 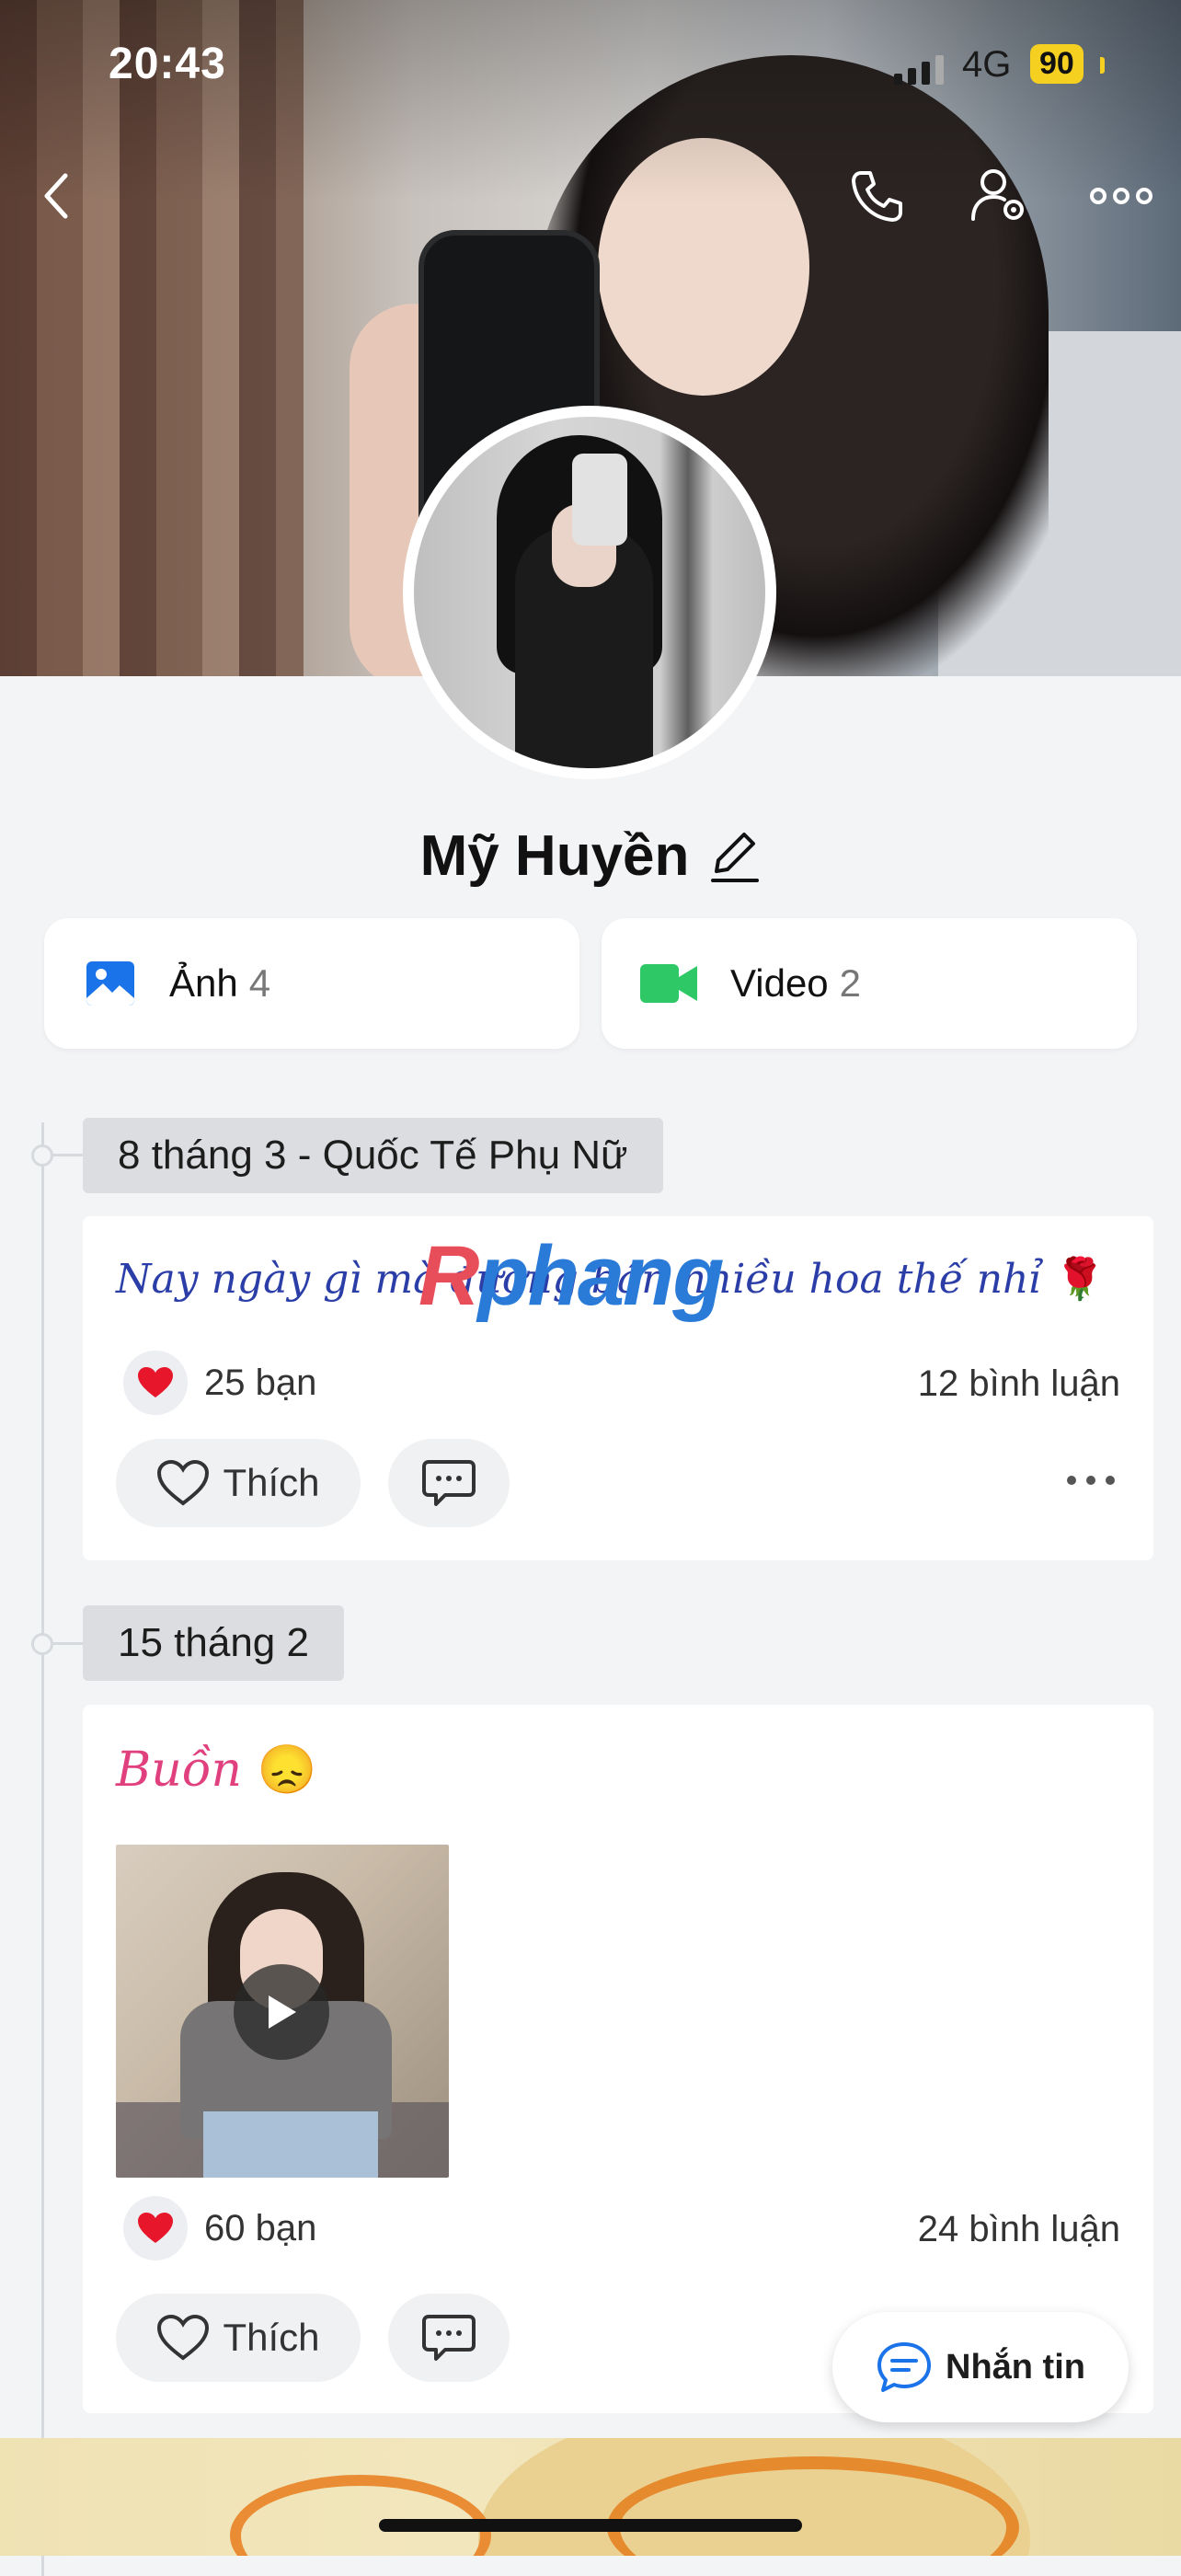 I want to click on profile-settings-button, so click(x=1000, y=196).